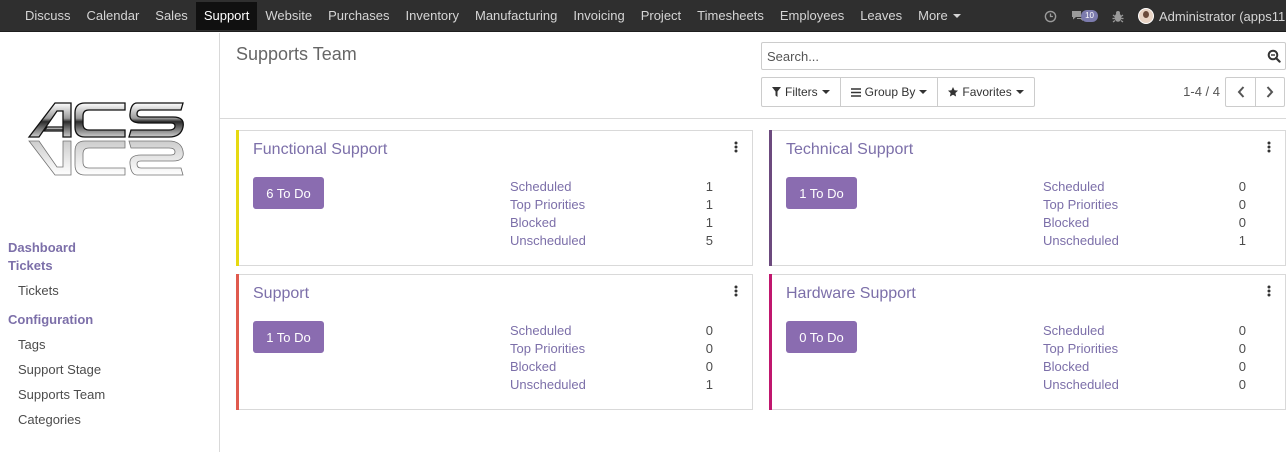 The image size is (1286, 452). I want to click on todo-button: 6 To Do, so click(288, 193).